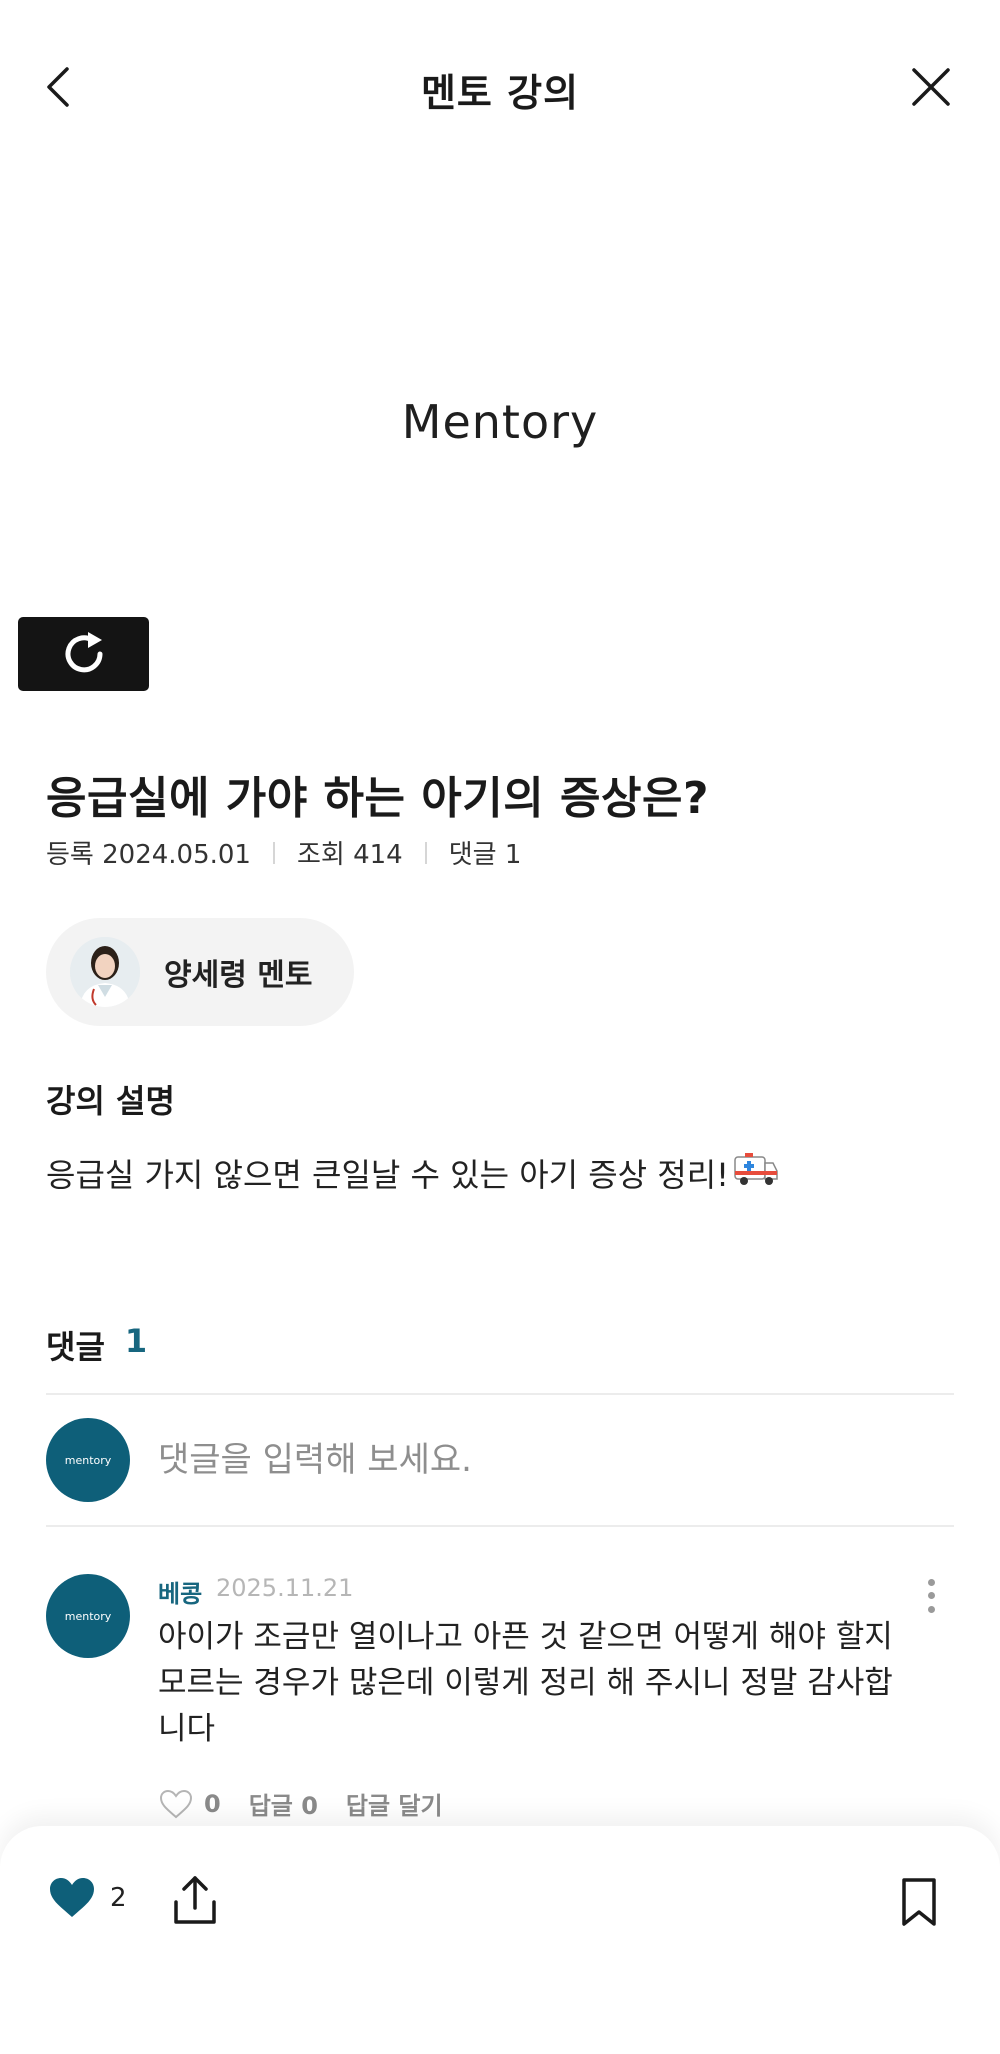  Describe the element at coordinates (283, 852) in the screenshot. I see `lecture-meta: 등록 2024.05.01 조회 414 댓글 1` at that location.